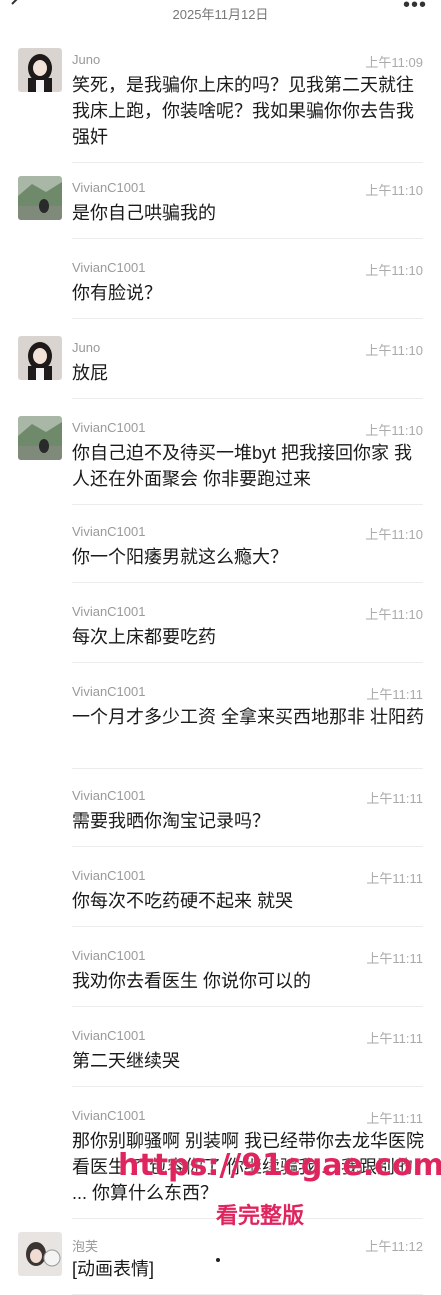 Image resolution: width=441 pixels, height=1295 pixels. I want to click on message-text: 每次上床都要吃药, so click(144, 637).